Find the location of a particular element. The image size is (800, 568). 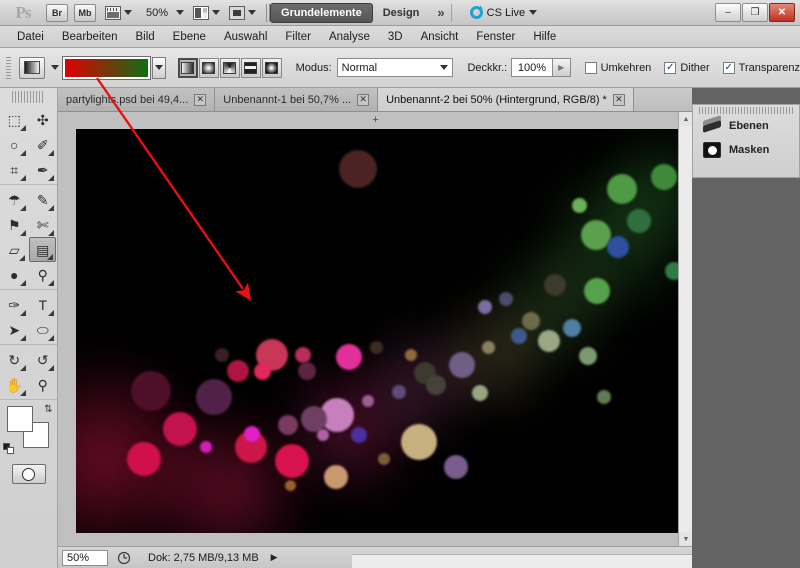

canvas-horizontal-scrollbar is located at coordinates (522, 561).